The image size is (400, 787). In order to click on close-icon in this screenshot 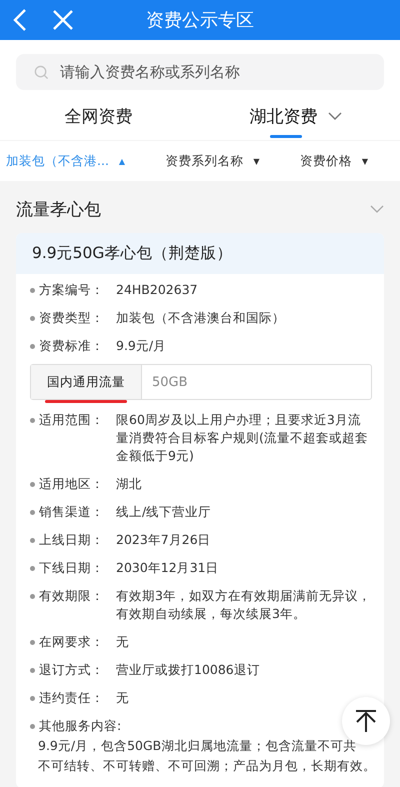, I will do `click(63, 20)`.